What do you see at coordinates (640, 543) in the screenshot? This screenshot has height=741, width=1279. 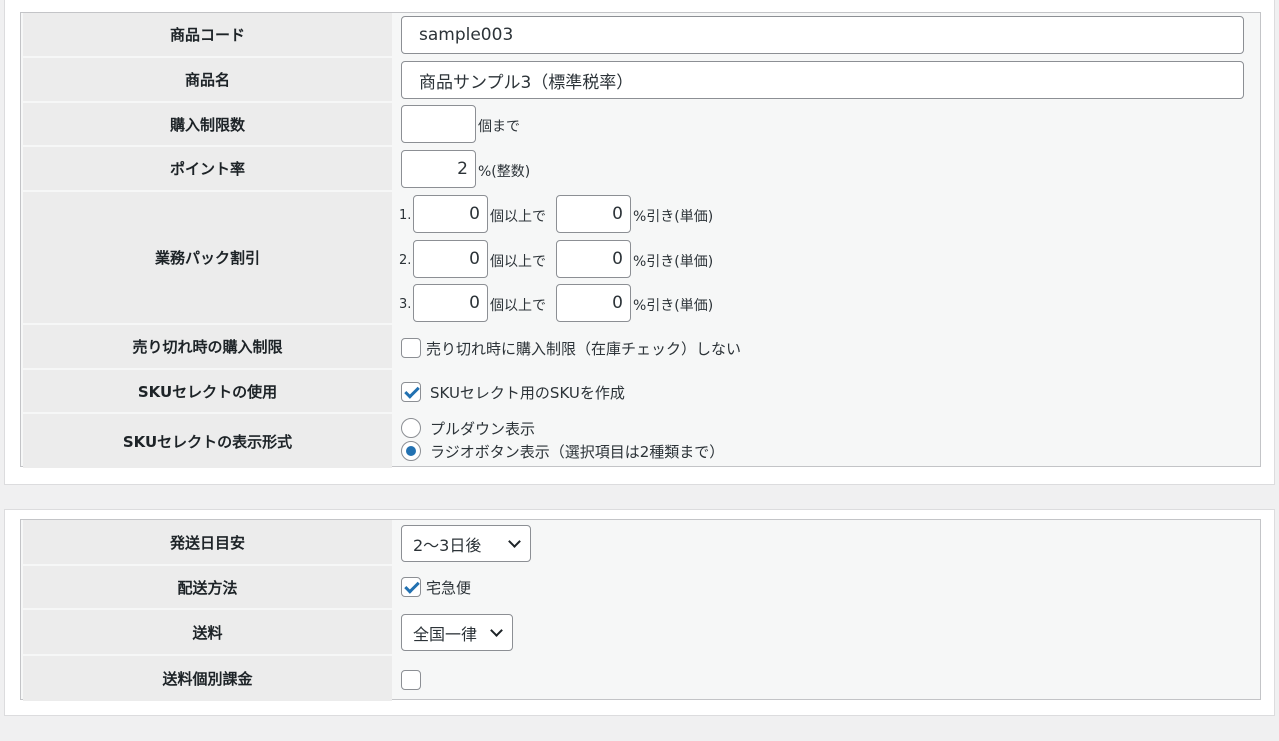 I see `row-ship-date: 発送日目安 2〜3日後` at bounding box center [640, 543].